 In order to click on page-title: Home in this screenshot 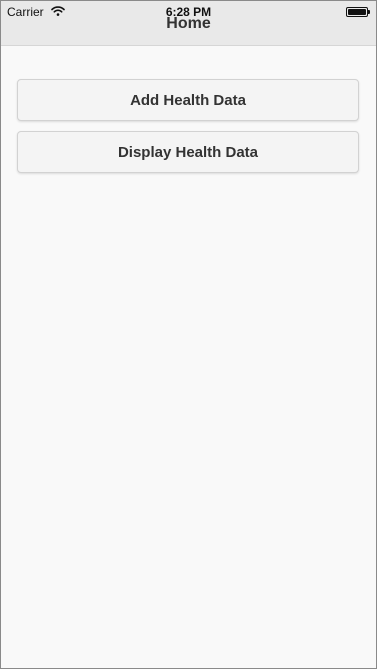, I will do `click(188, 23)`.